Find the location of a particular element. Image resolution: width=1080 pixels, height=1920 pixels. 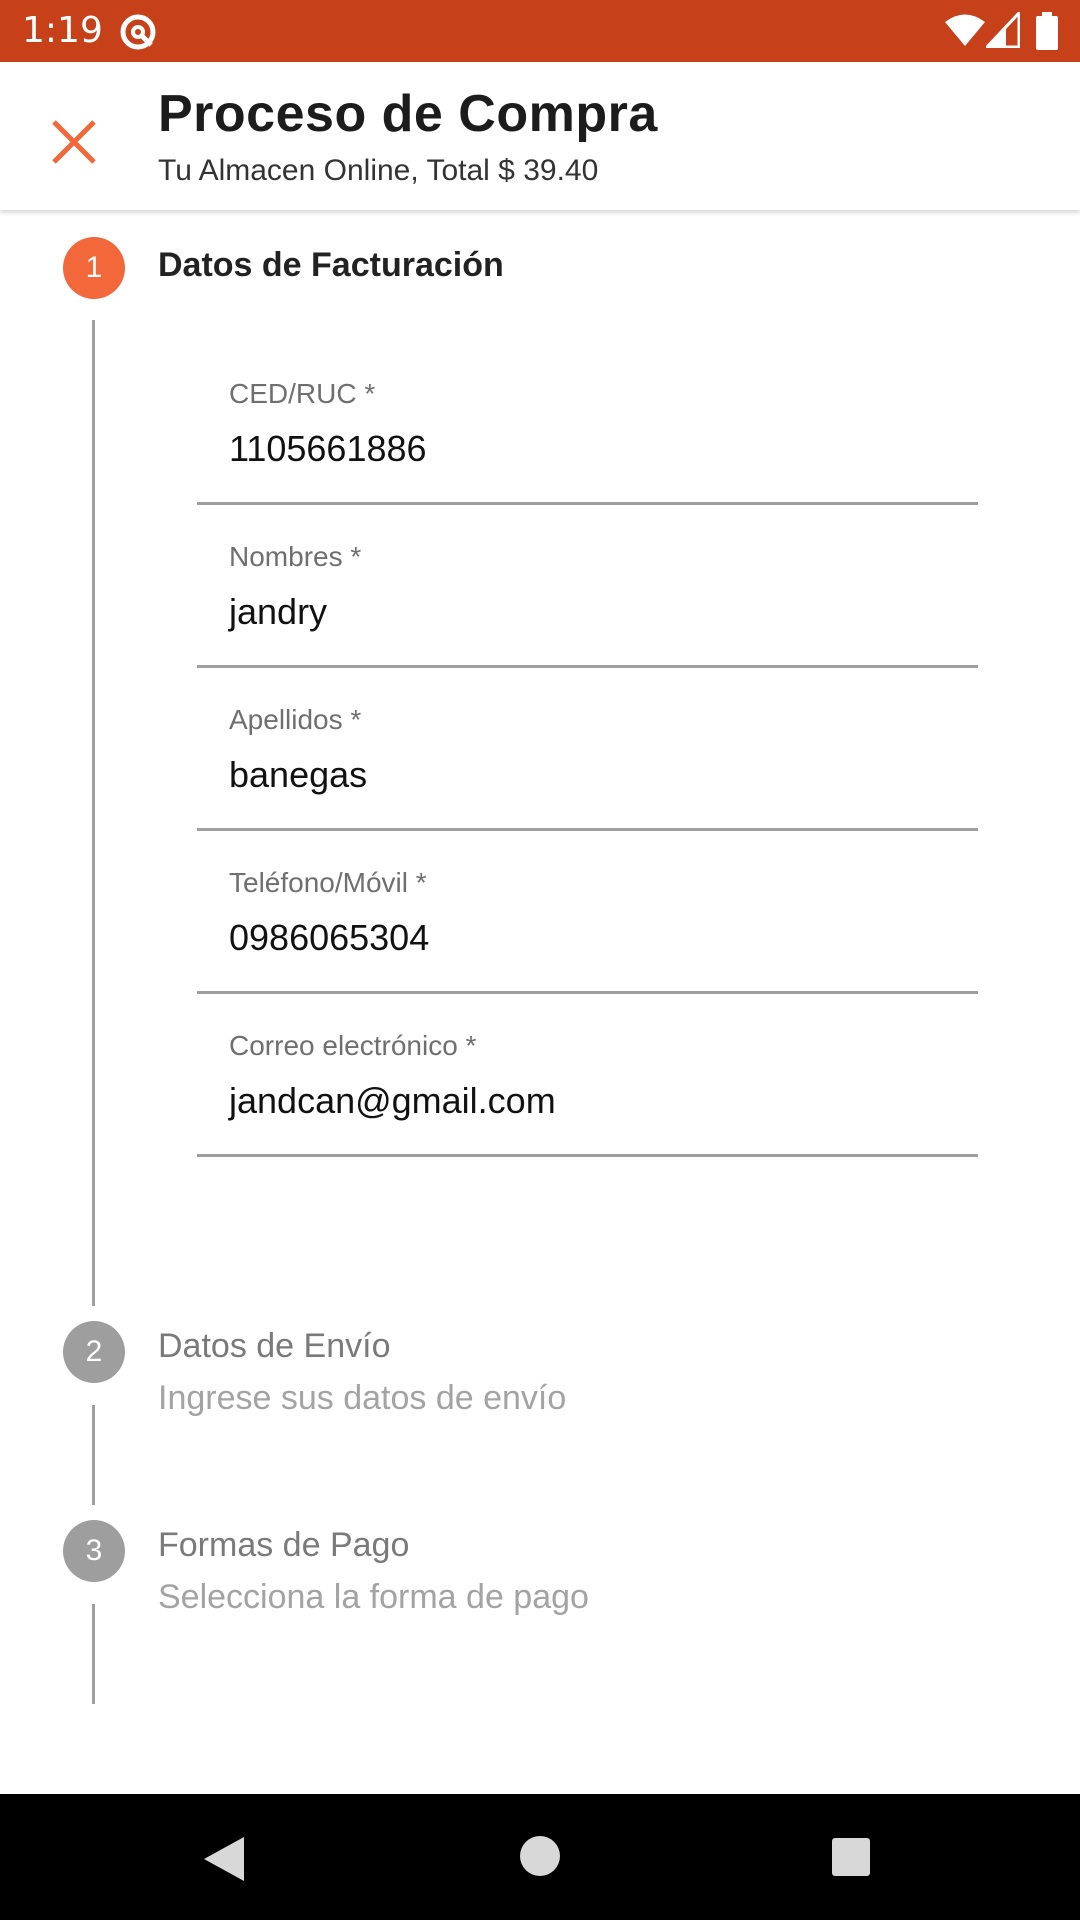

wifi-icon is located at coordinates (965, 30).